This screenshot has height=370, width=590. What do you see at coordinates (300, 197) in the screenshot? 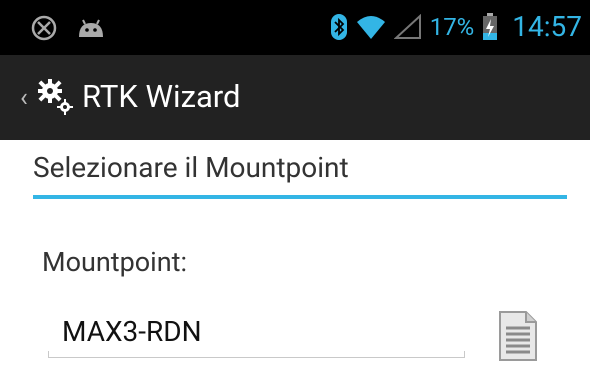
I see `section-divider` at bounding box center [300, 197].